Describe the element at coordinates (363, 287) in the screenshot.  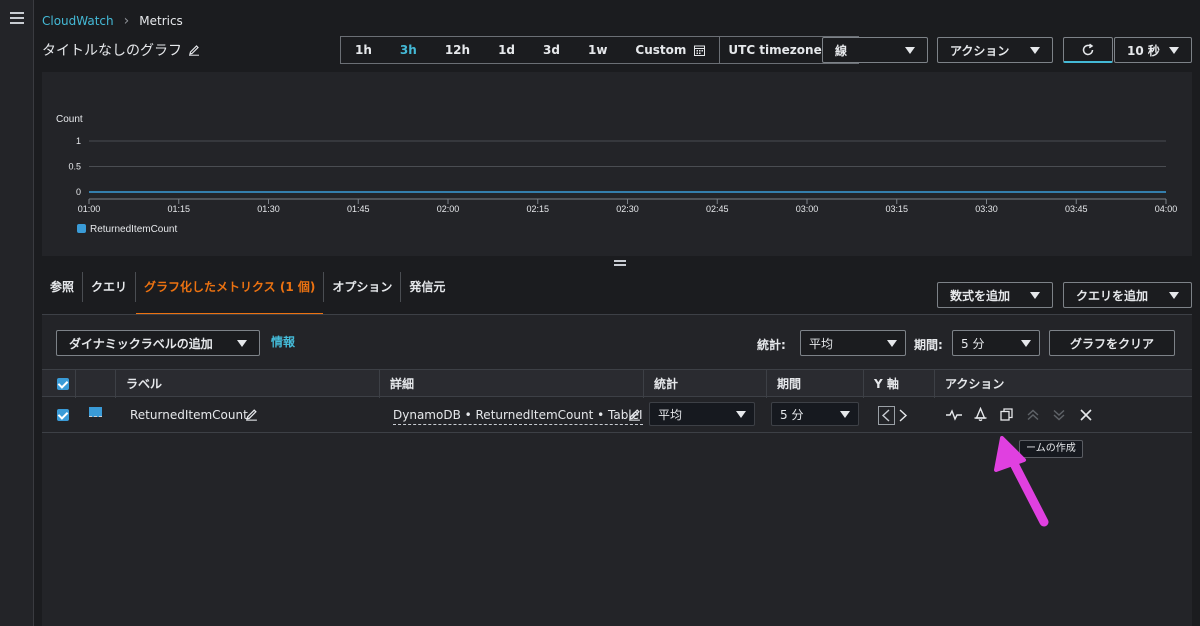
I see `tab-4: オプション` at that location.